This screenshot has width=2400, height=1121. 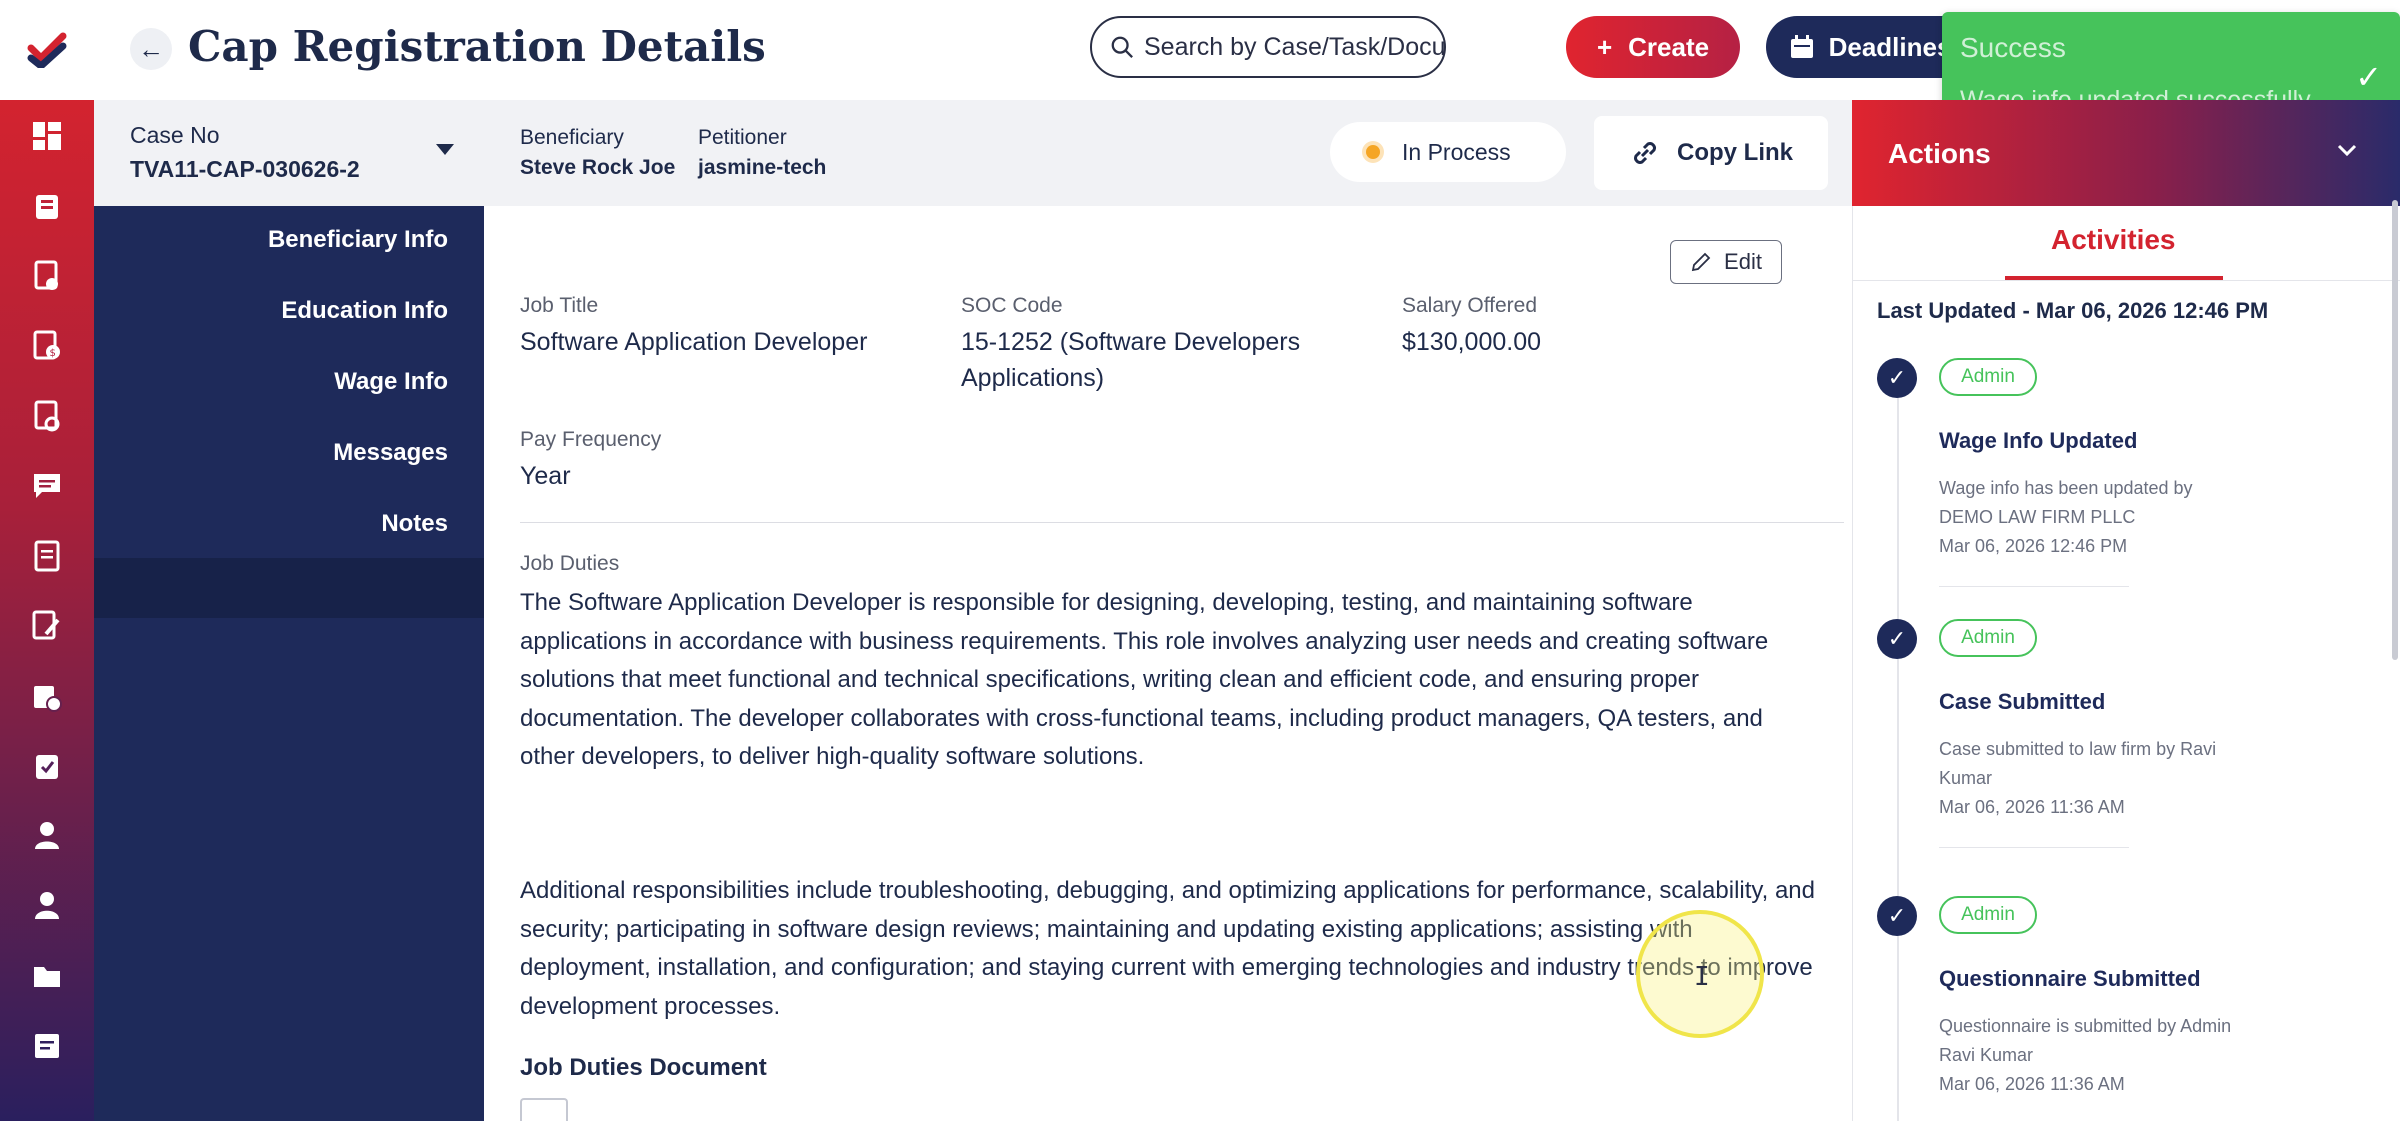 What do you see at coordinates (2078, 749) in the screenshot?
I see `activity-desc-line: Case submitted to law firm by Ravi` at bounding box center [2078, 749].